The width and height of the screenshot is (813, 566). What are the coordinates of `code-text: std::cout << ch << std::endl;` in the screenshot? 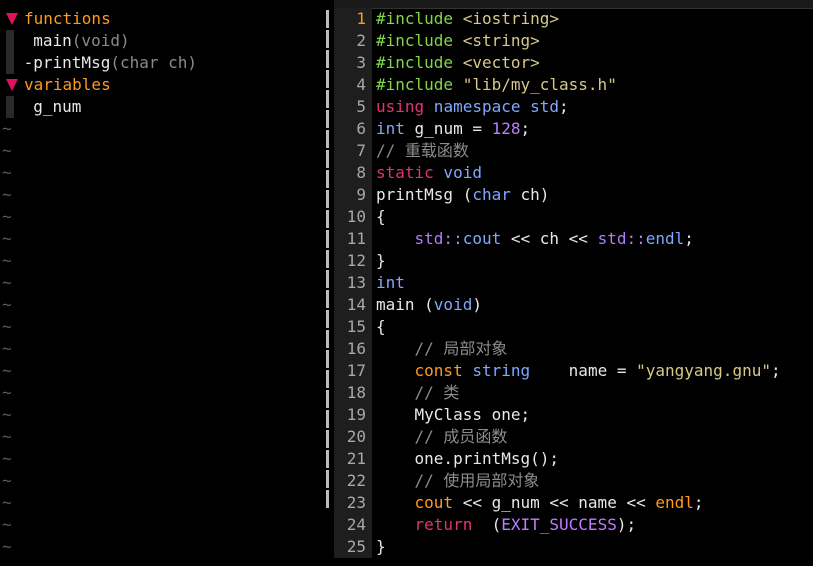 It's located at (533, 239).